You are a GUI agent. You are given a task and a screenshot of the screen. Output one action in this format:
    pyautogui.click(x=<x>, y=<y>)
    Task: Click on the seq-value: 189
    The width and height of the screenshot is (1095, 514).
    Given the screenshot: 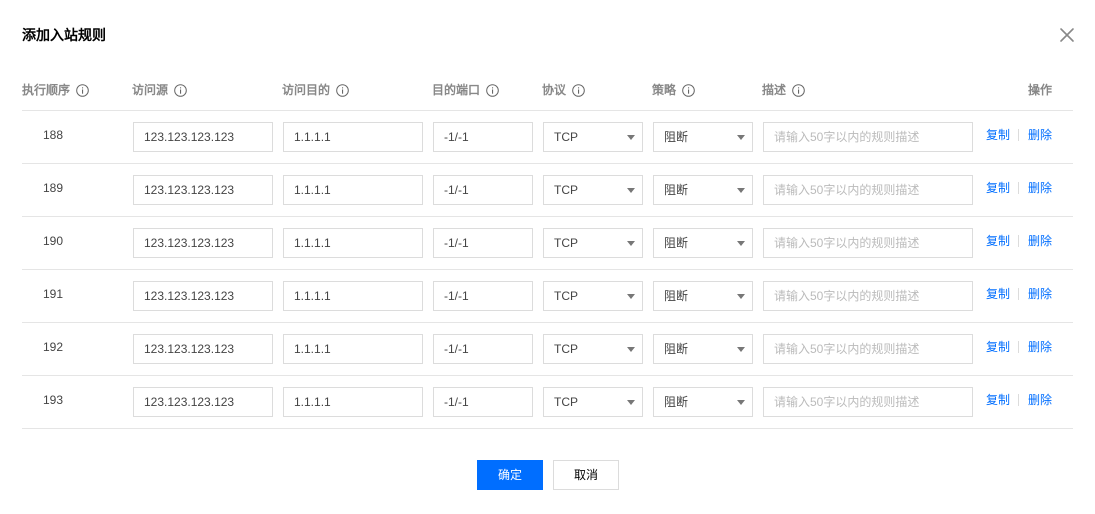 What is the action you would take?
    pyautogui.click(x=53, y=188)
    